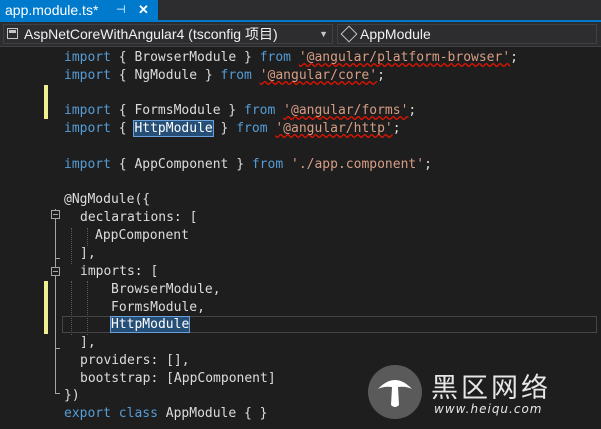 Image resolution: width=601 pixels, height=429 pixels. Describe the element at coordinates (52, 10) in the screenshot. I see `tab-title: app.module.ts*` at that location.